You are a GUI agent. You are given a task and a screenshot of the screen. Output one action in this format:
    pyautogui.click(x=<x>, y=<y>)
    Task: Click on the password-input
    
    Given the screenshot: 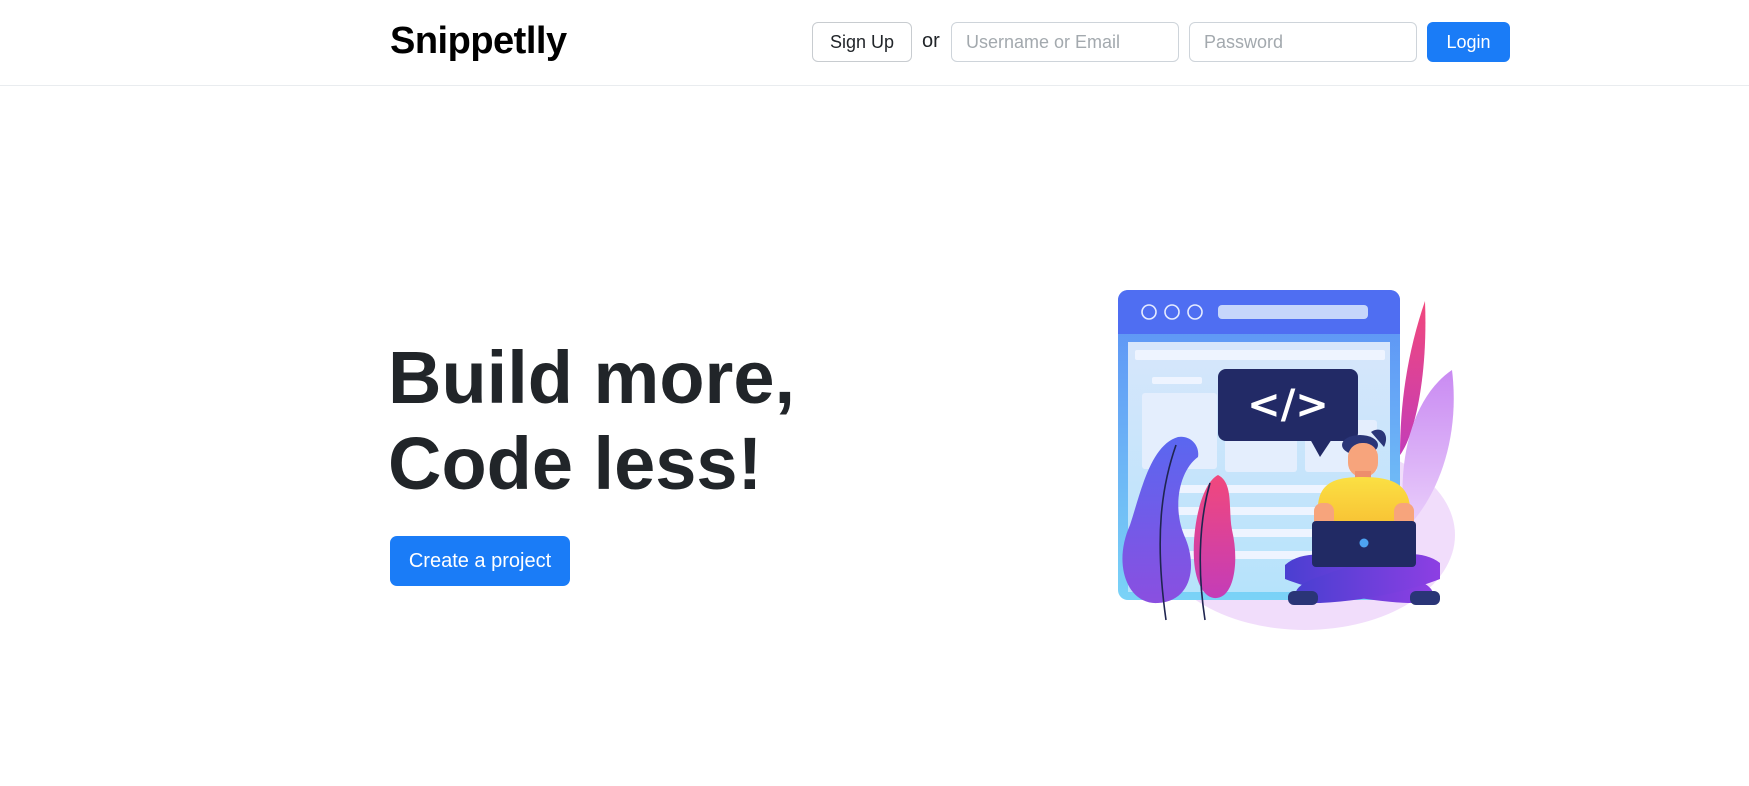 What is the action you would take?
    pyautogui.click(x=1303, y=42)
    